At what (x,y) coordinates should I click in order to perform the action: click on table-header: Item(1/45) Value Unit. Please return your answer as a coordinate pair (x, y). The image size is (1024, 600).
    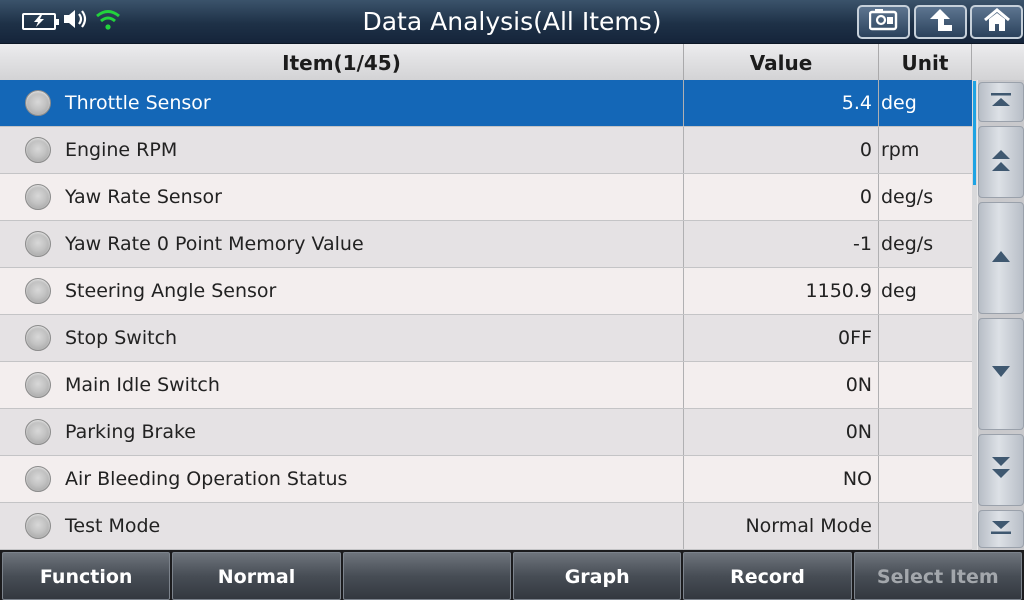
    Looking at the image, I should click on (512, 62).